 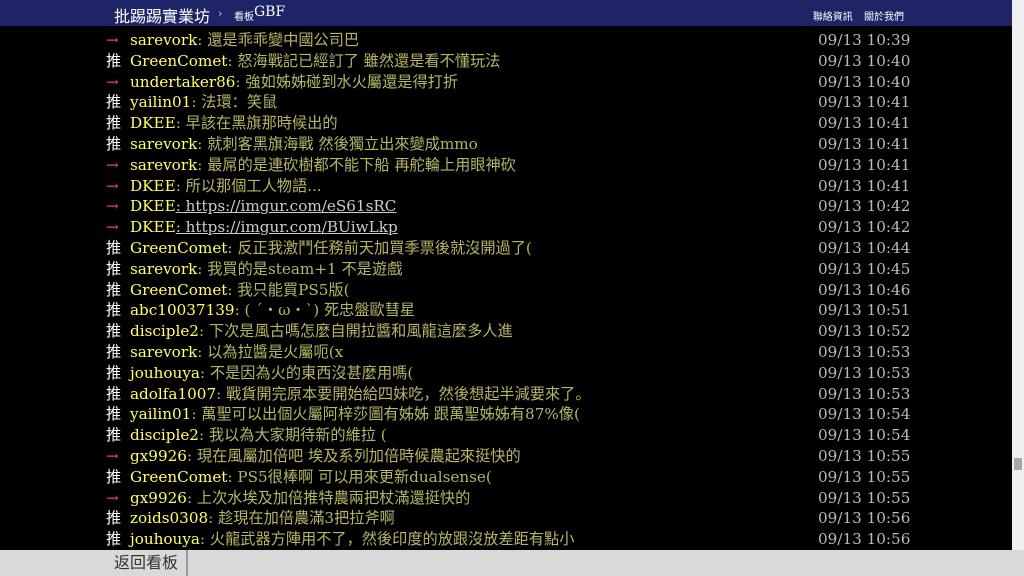 I want to click on comment-row: 推 zoids0308: 趁現在加倍農滿3把拉斧啊 09/13 10:56, so click(x=516, y=518).